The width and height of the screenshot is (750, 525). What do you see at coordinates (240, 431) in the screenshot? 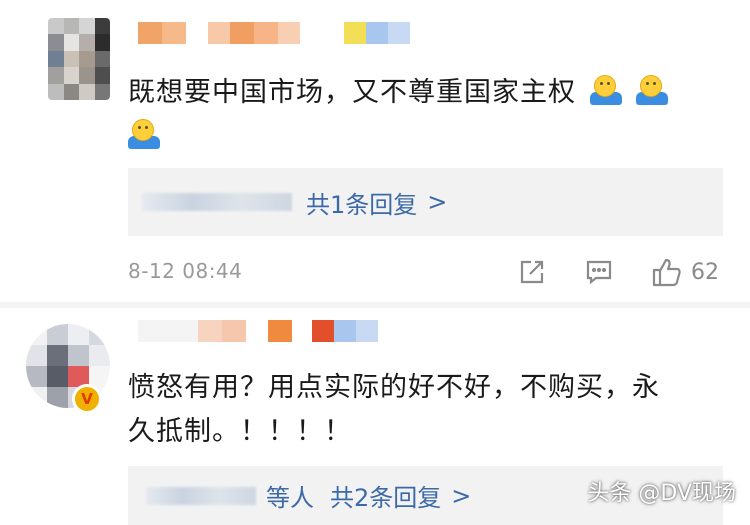
I see `comment-text-line: 久抵制。！！！！` at bounding box center [240, 431].